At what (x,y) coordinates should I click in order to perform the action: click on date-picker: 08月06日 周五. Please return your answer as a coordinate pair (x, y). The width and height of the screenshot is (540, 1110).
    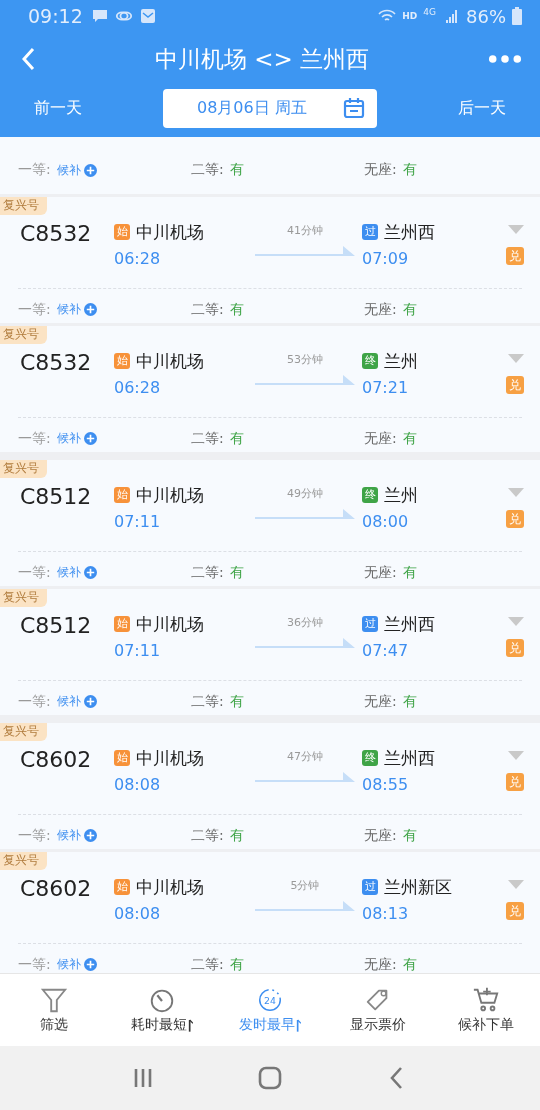
    Looking at the image, I should click on (270, 108).